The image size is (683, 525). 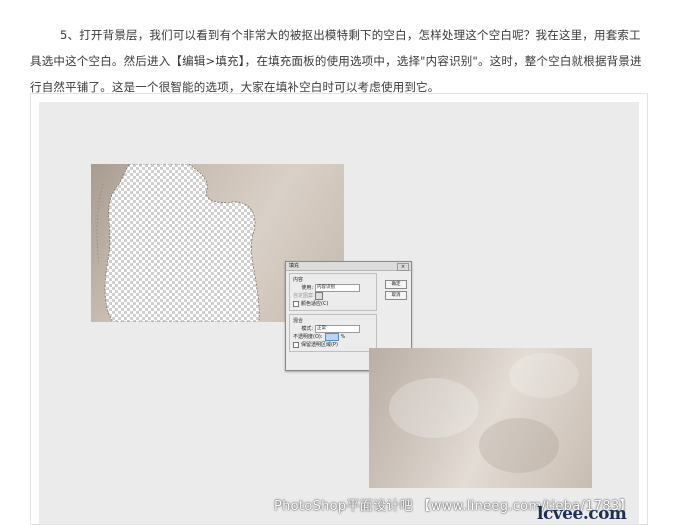 I want to click on opacity-label: 不透明度(O):, so click(x=308, y=337).